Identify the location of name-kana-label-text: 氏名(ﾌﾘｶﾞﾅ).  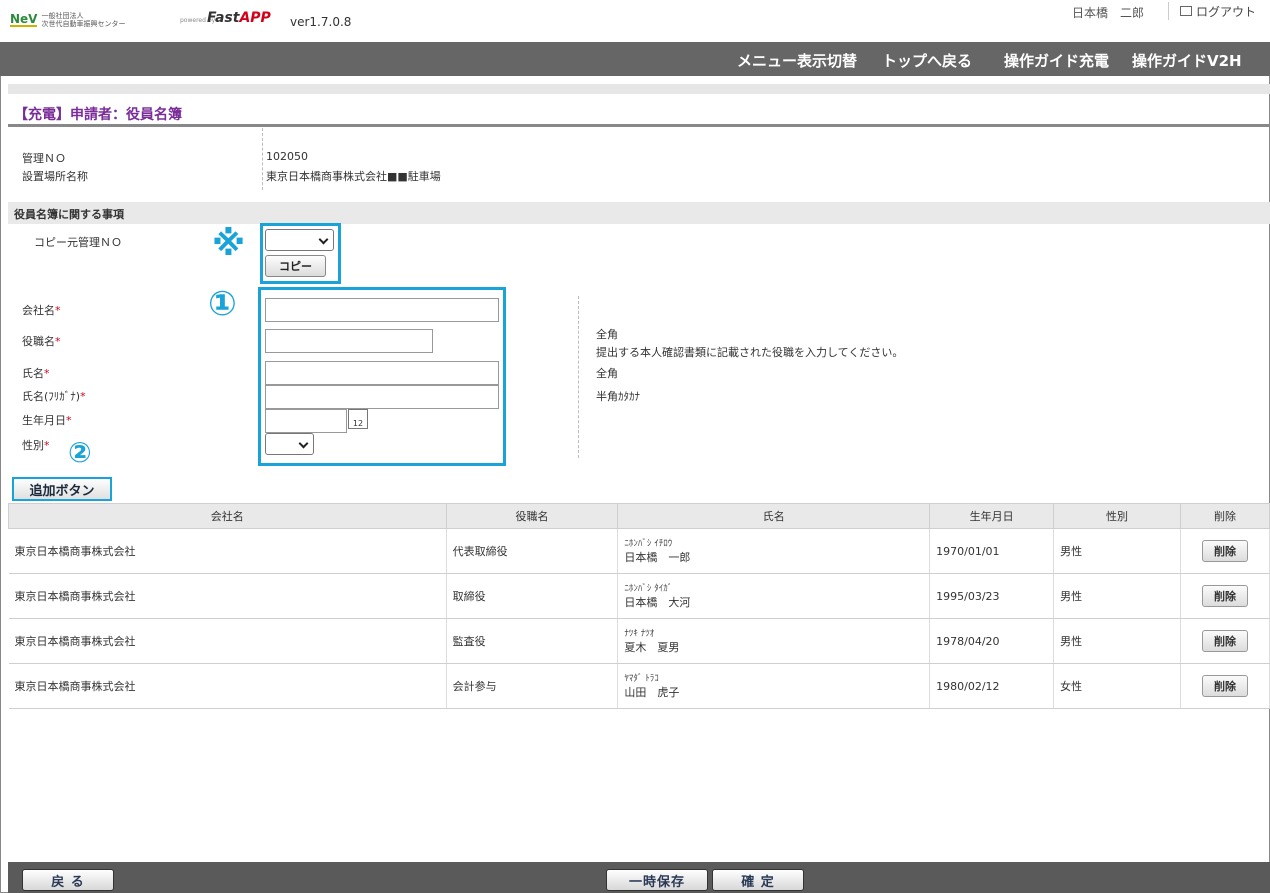
(51, 396).